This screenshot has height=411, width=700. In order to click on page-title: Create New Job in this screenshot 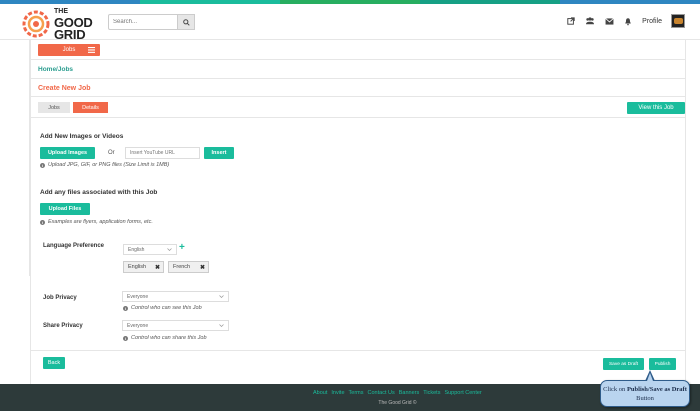, I will do `click(64, 88)`.